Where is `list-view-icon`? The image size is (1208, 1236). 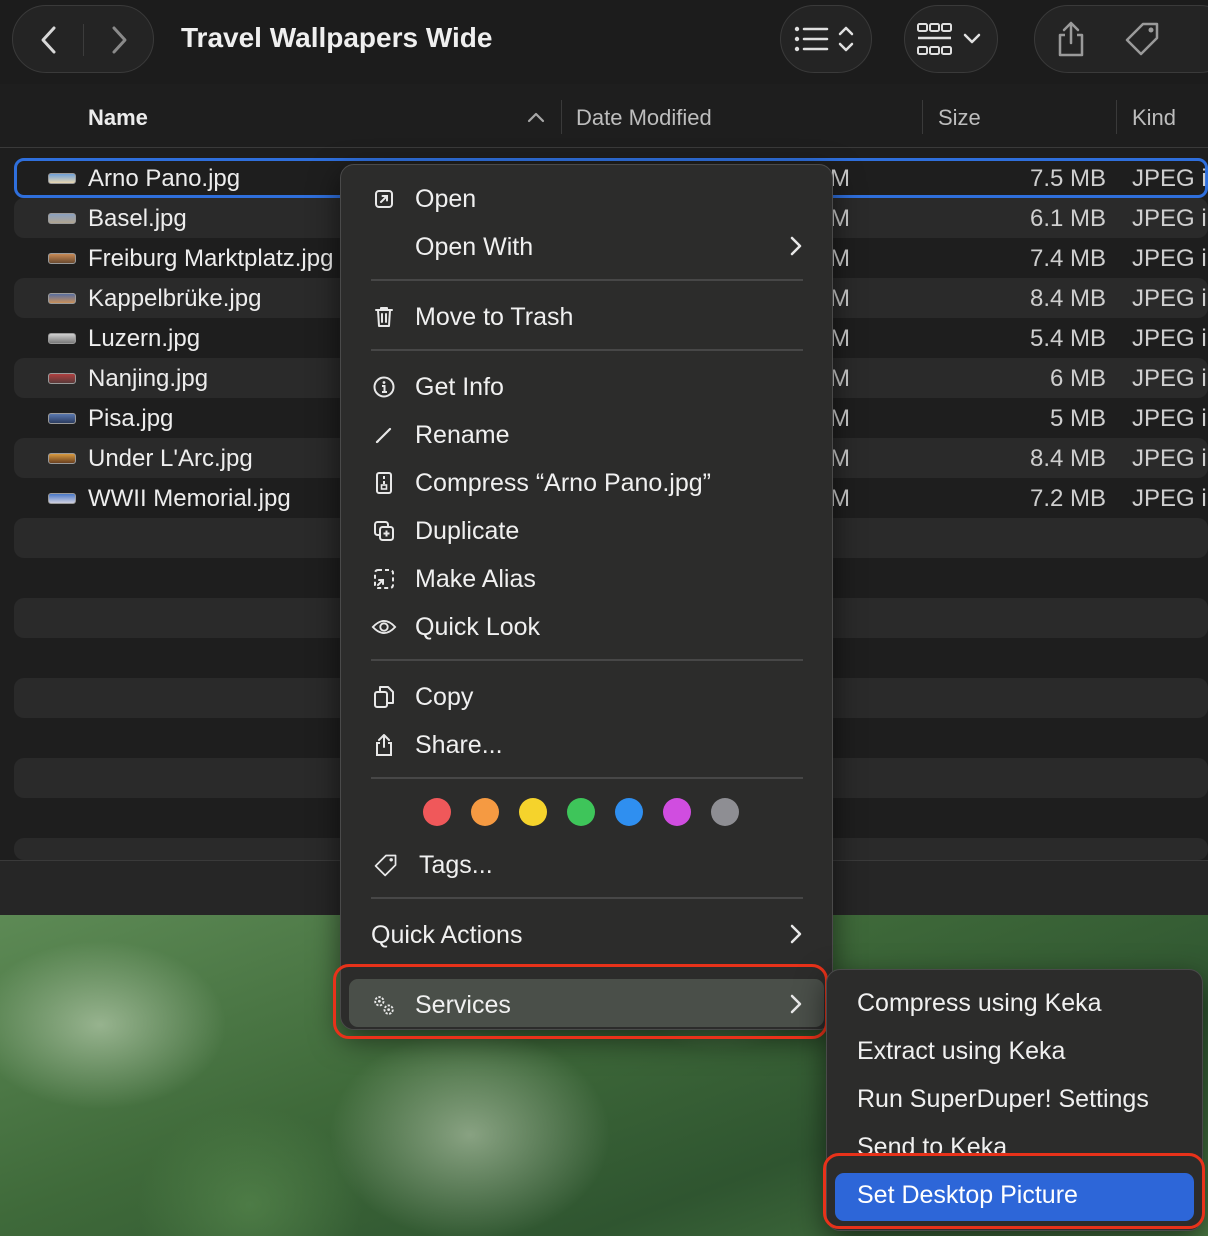
list-view-icon is located at coordinates (824, 39).